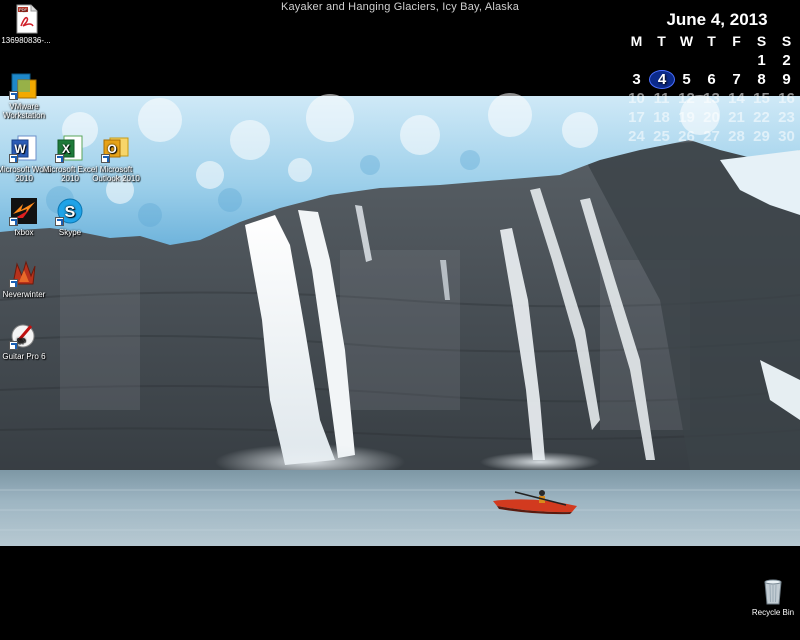 This screenshot has height=640, width=800. I want to click on pdf-icon: PDF, so click(26, 19).